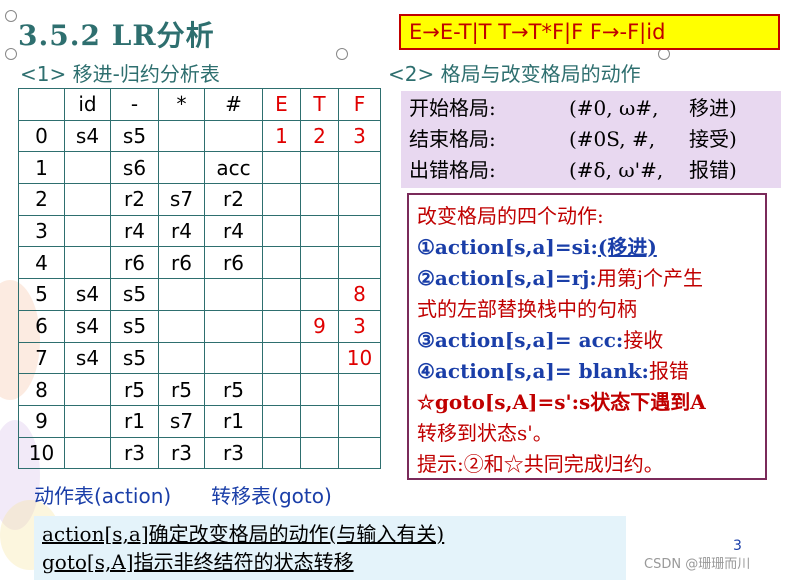 This screenshot has width=795, height=580. Describe the element at coordinates (614, 108) in the screenshot. I see `config-value: (#0, ω#,` at that location.